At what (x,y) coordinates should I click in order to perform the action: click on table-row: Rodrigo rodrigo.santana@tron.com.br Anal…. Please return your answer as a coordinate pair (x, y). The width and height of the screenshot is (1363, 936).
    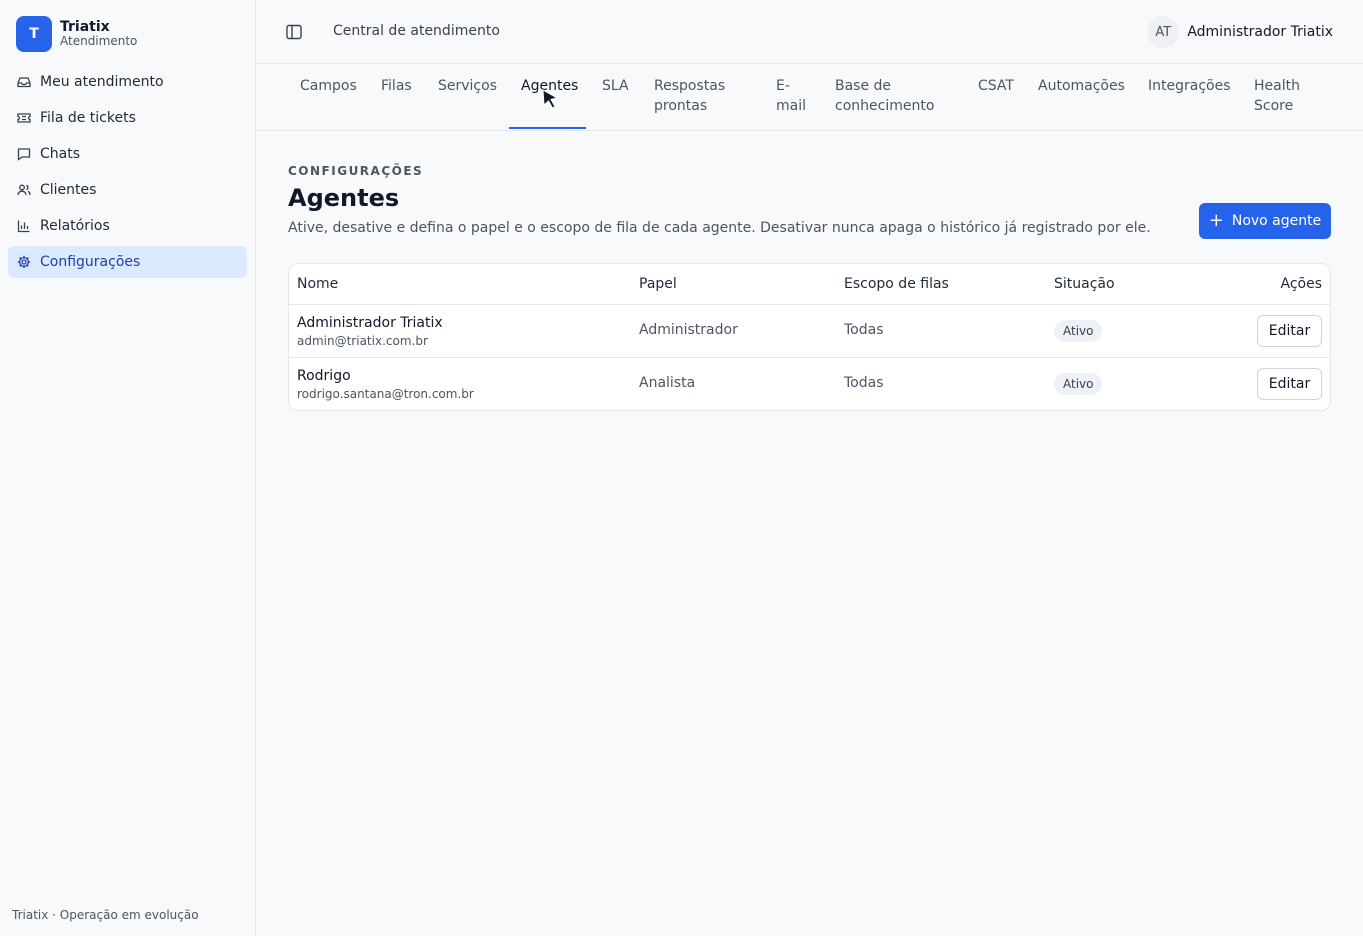
    Looking at the image, I should click on (809, 384).